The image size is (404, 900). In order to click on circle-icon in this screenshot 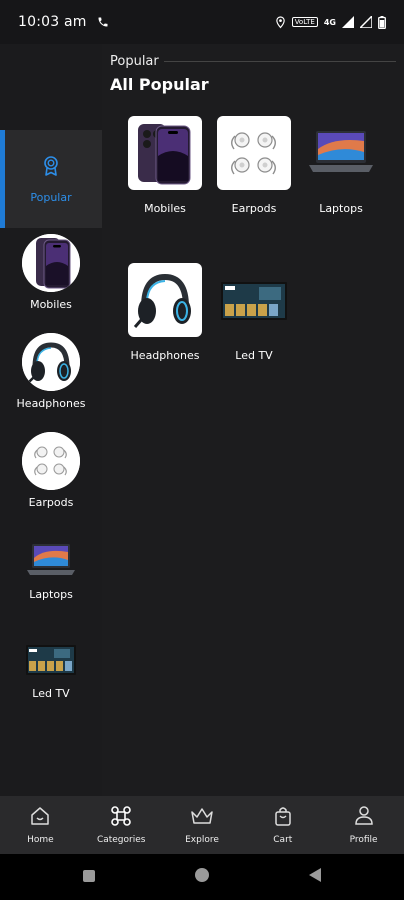, I will do `click(202, 877)`.